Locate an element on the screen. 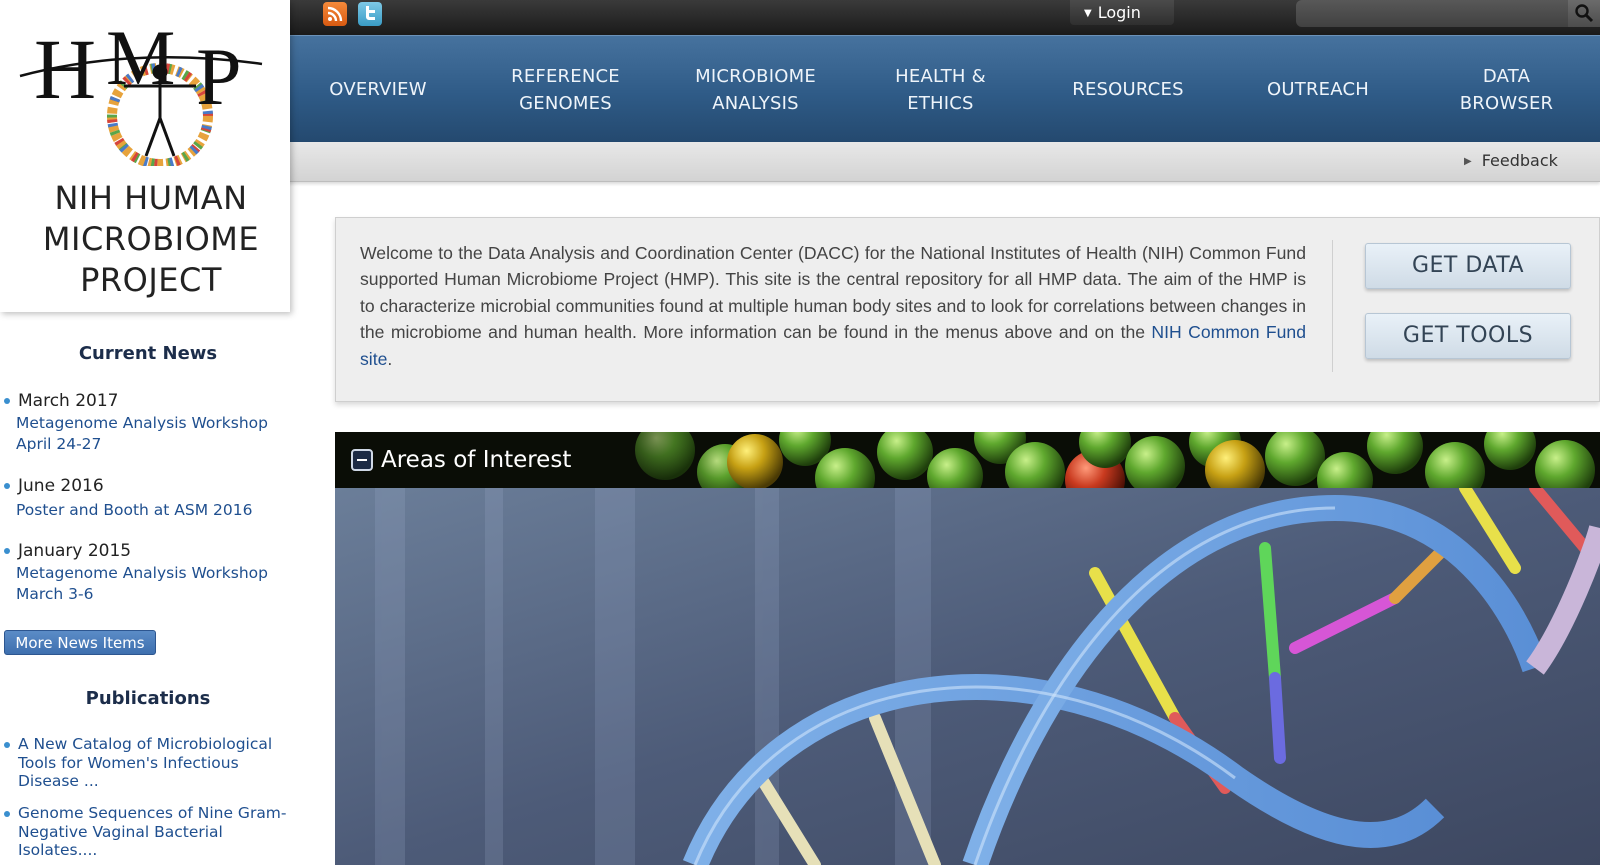 The height and width of the screenshot is (865, 1600). nav-outreach: OUTREACH is located at coordinates (1318, 89).